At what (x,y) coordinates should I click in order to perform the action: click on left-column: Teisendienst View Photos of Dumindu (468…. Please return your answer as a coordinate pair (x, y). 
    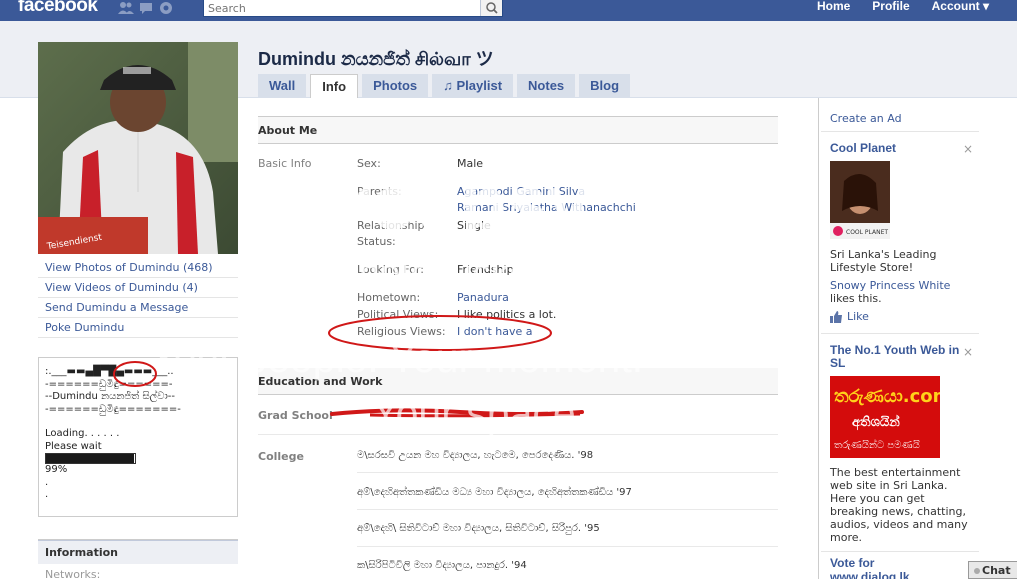
    Looking at the image, I should click on (138, 190).